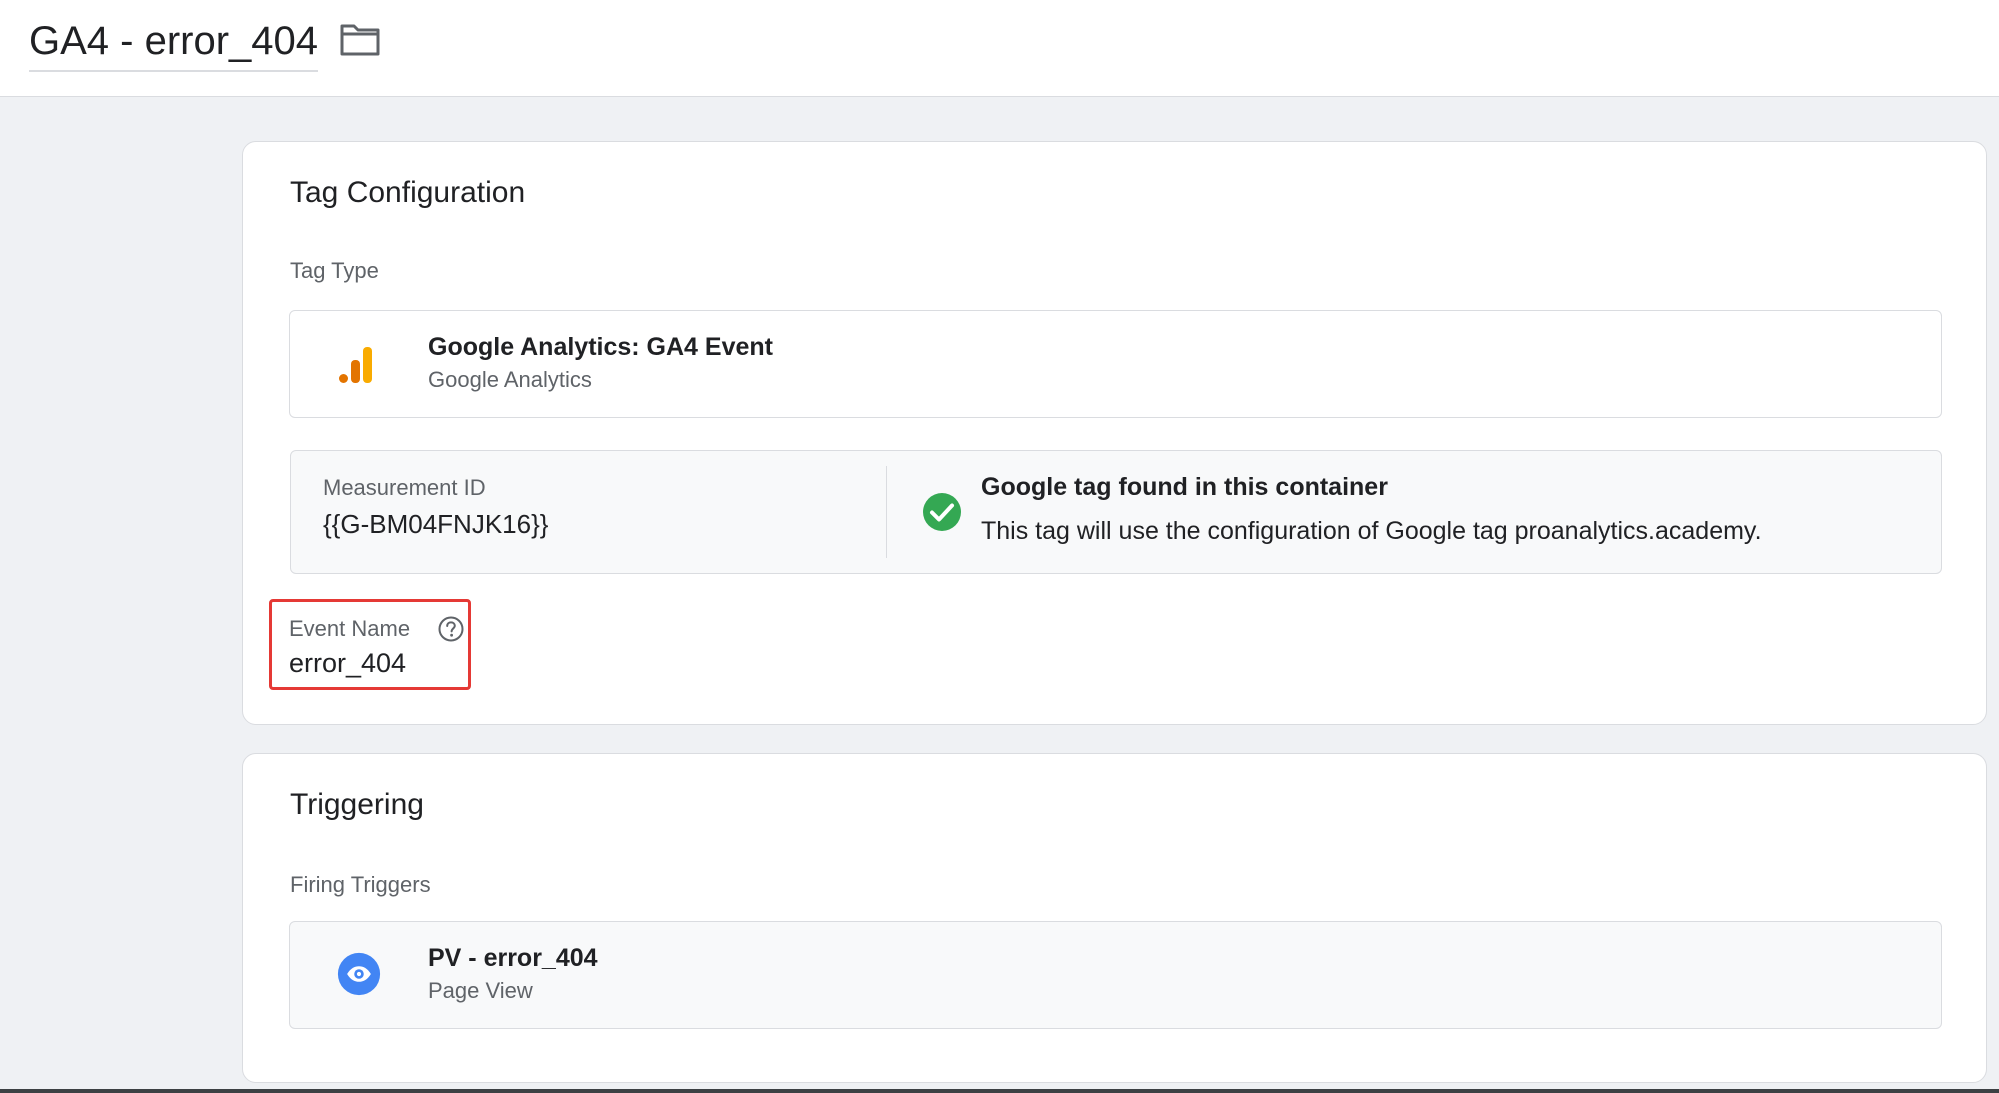 The width and height of the screenshot is (1999, 1093). What do you see at coordinates (999, 48) in the screenshot?
I see `header-bar: GA4 - error_404` at bounding box center [999, 48].